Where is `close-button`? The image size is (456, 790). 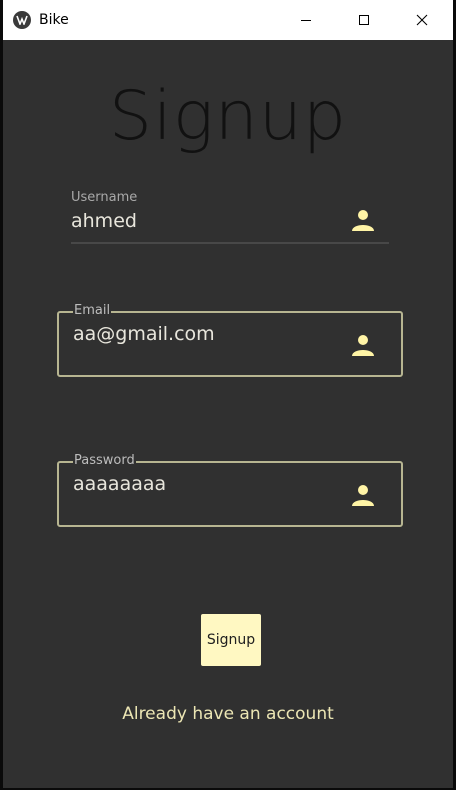 close-button is located at coordinates (422, 20).